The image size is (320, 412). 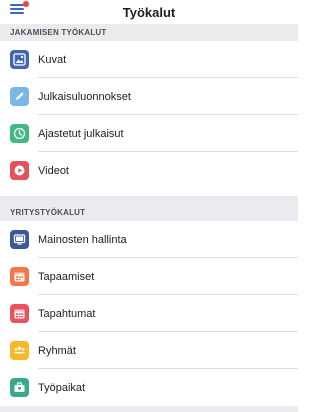 I want to click on tool-label: Kuvat, so click(x=52, y=59).